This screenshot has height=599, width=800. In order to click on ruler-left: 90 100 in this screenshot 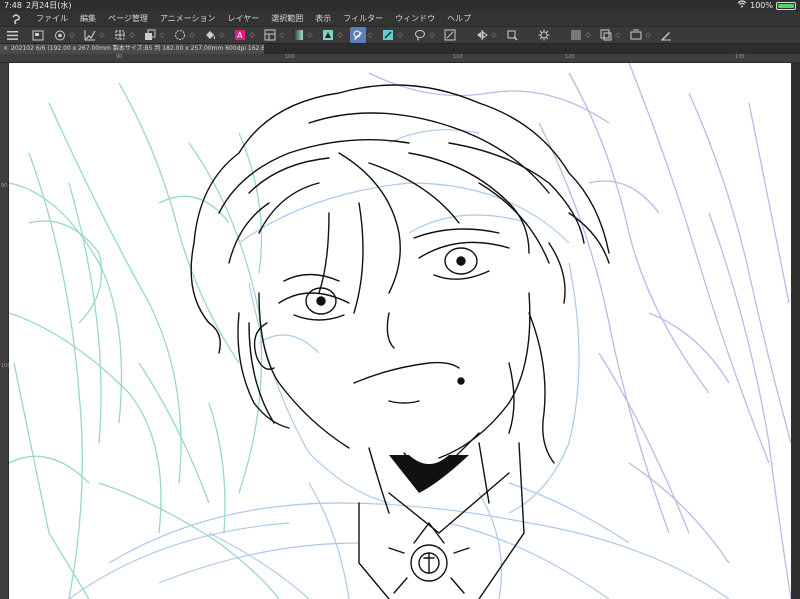, I will do `click(5, 331)`.